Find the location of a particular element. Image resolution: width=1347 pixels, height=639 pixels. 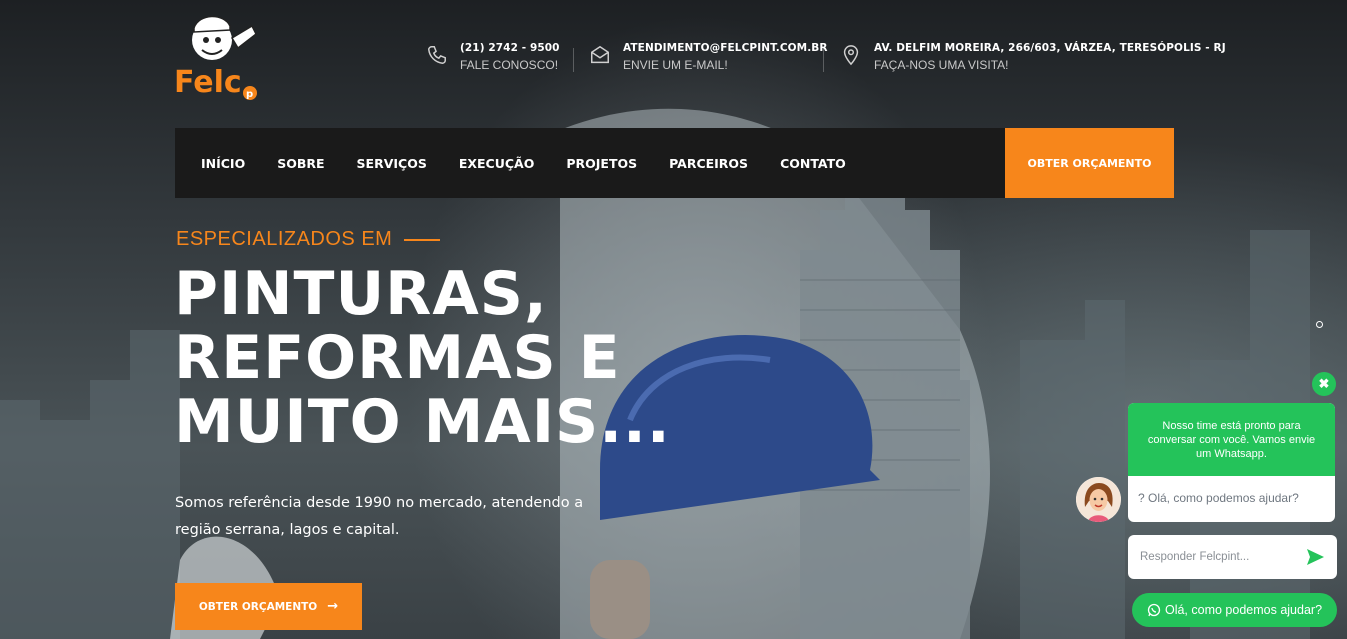

nav-item-parceiros: PARCEIROS is located at coordinates (708, 163).